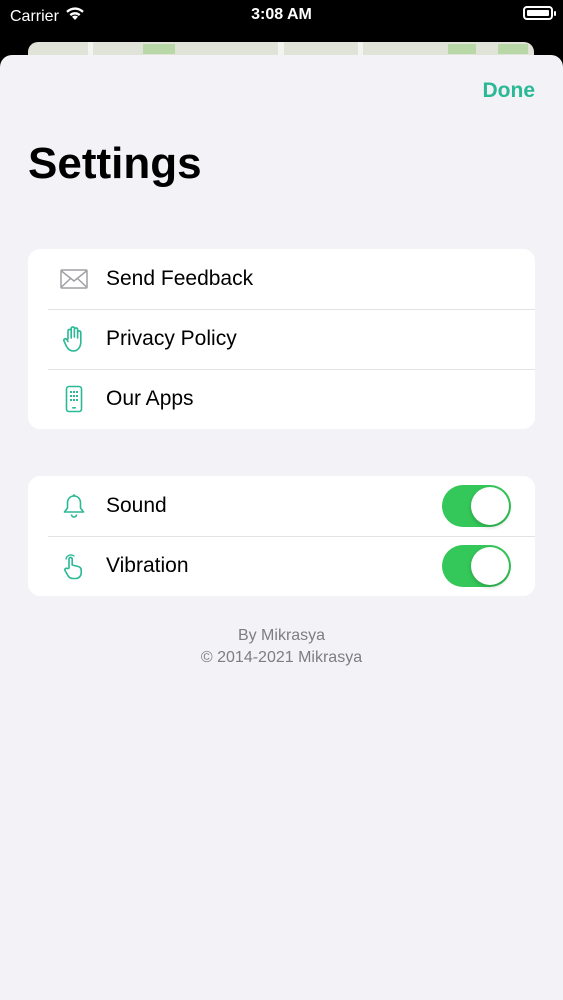 The width and height of the screenshot is (563, 1000). What do you see at coordinates (281, 566) in the screenshot?
I see `vibration-row: Vibration` at bounding box center [281, 566].